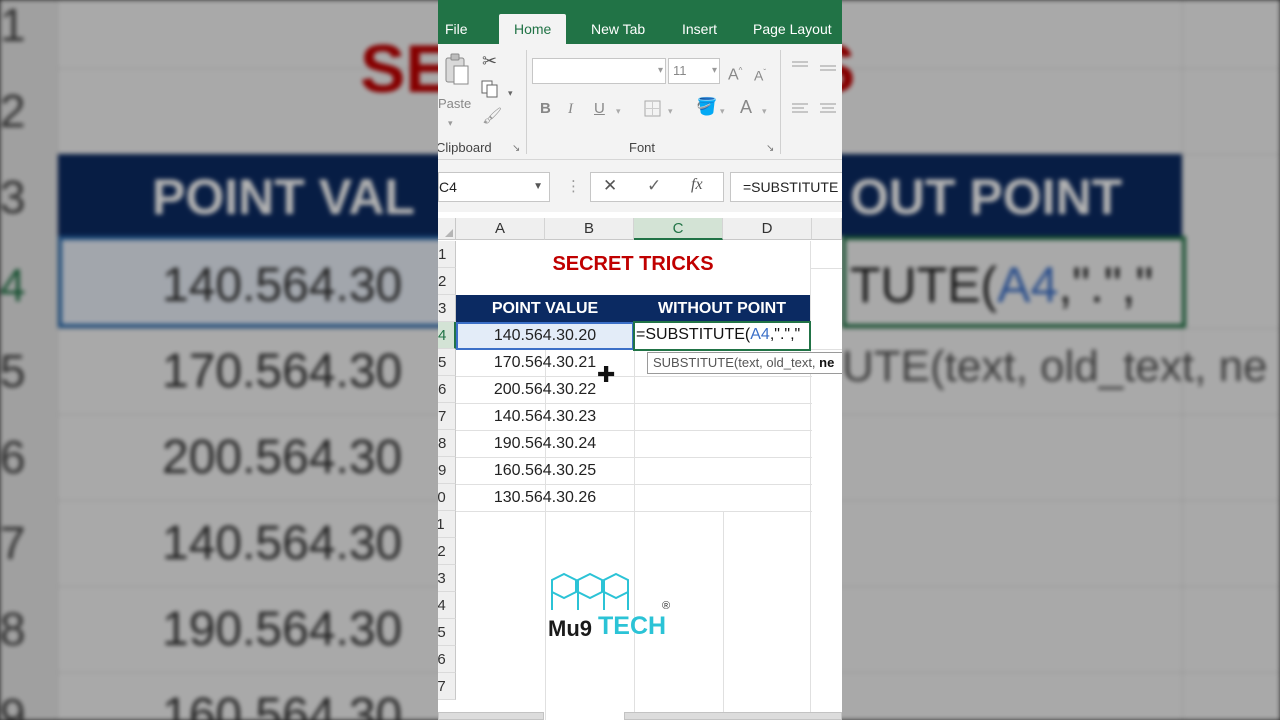 This screenshot has height=720, width=1280. I want to click on row-header: 6, so click(447, 389).